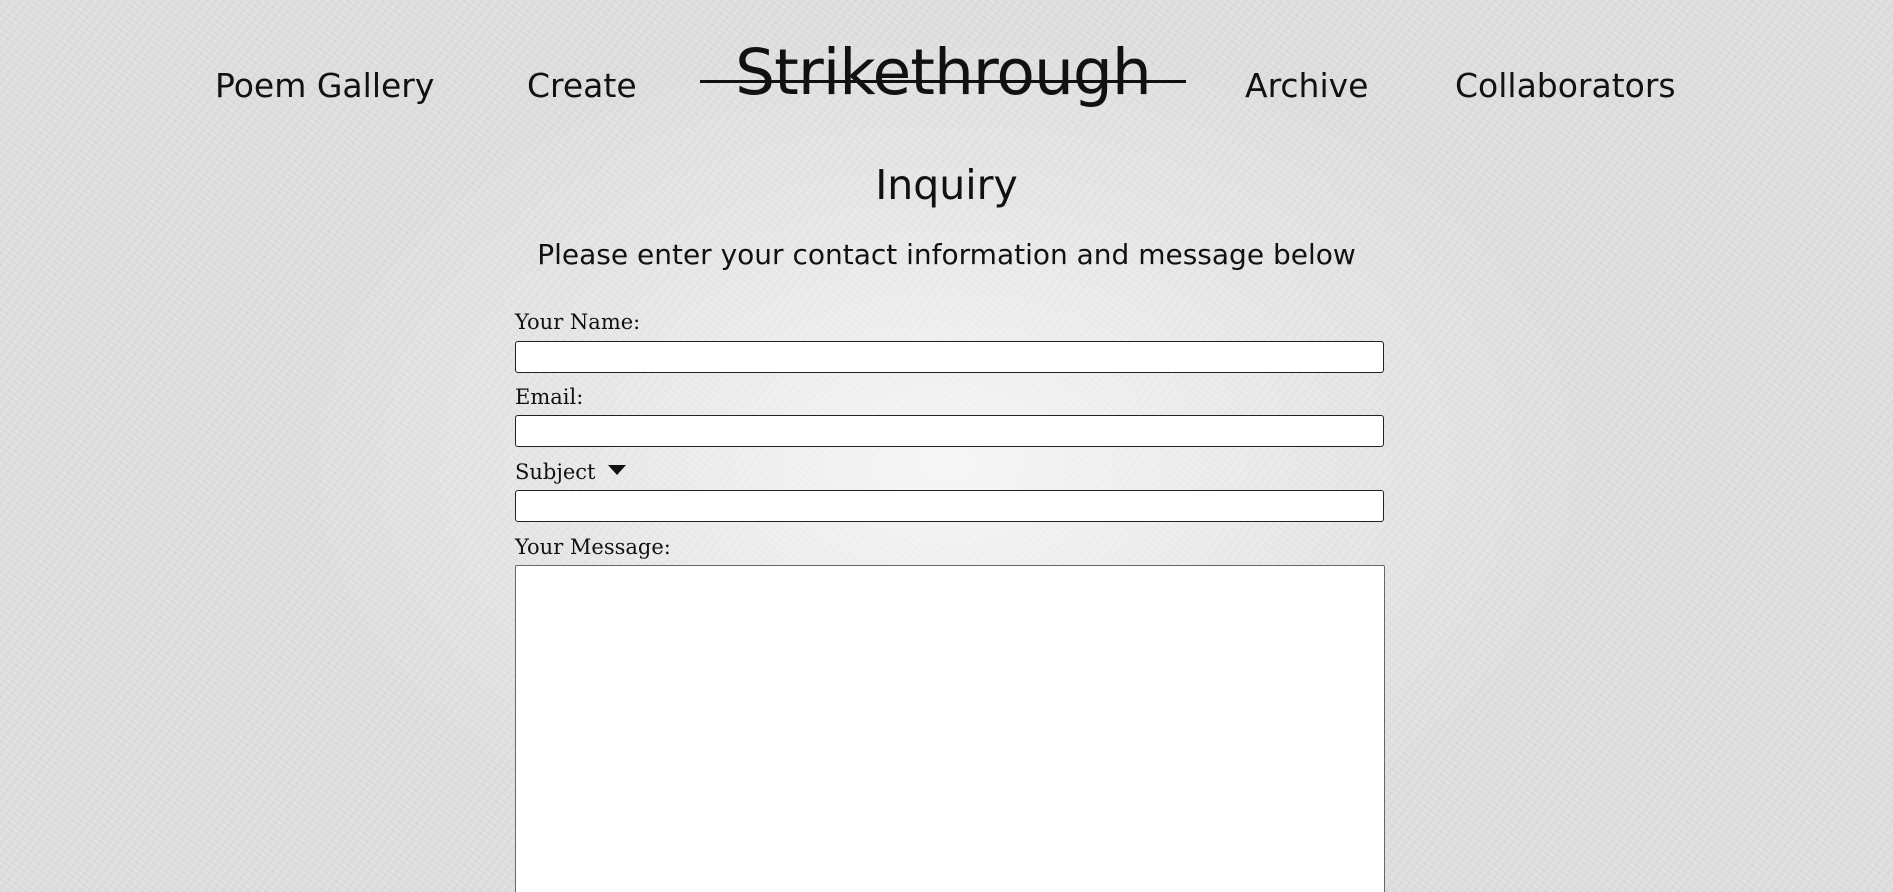  What do you see at coordinates (949, 431) in the screenshot?
I see `email-input` at bounding box center [949, 431].